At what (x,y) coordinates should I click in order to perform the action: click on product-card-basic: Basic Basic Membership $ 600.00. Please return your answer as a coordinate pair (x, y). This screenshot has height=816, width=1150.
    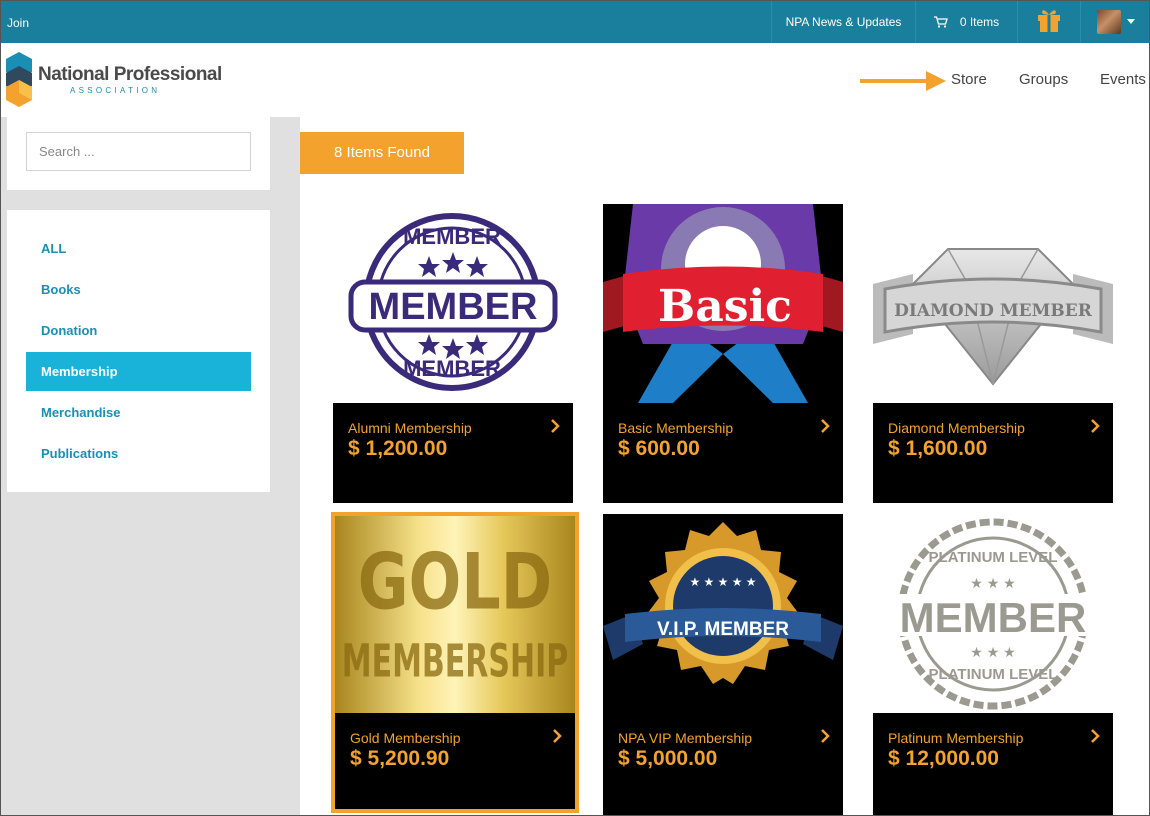
    Looking at the image, I should click on (723, 353).